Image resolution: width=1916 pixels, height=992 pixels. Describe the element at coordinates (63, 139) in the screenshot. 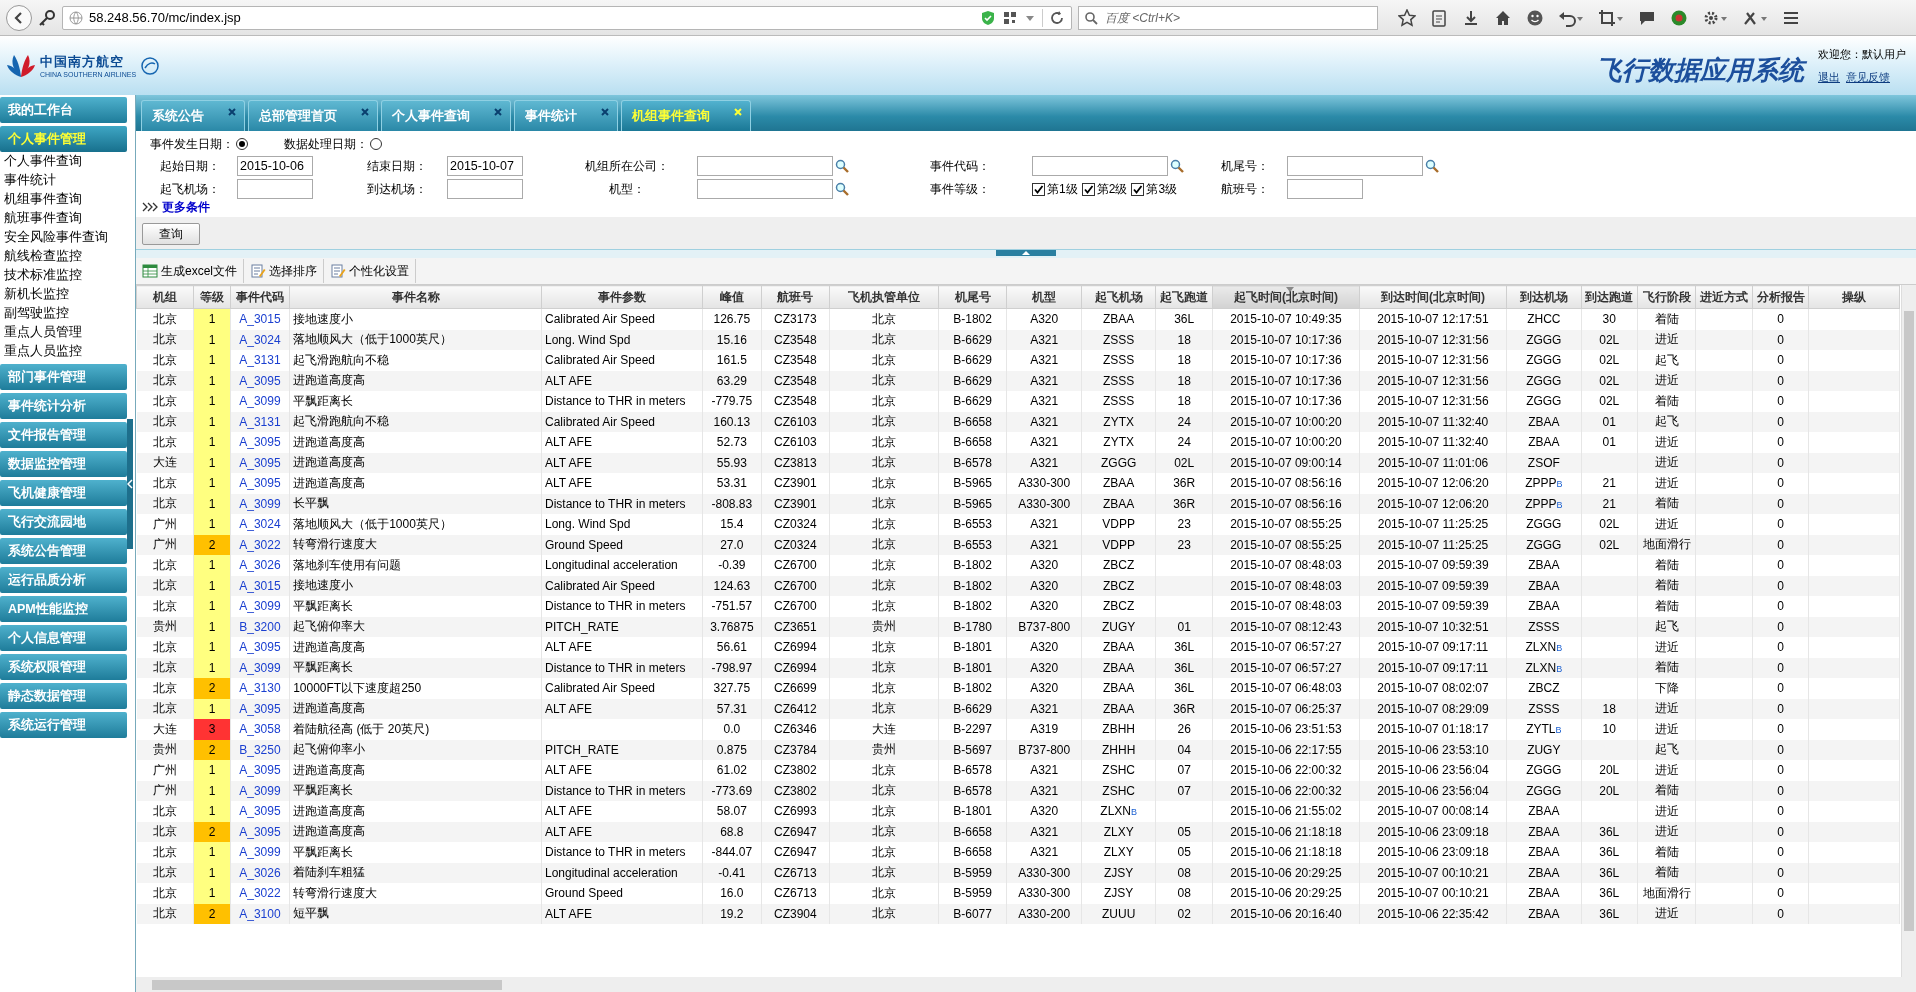

I see `sidebar-section: 个人事件管理` at that location.